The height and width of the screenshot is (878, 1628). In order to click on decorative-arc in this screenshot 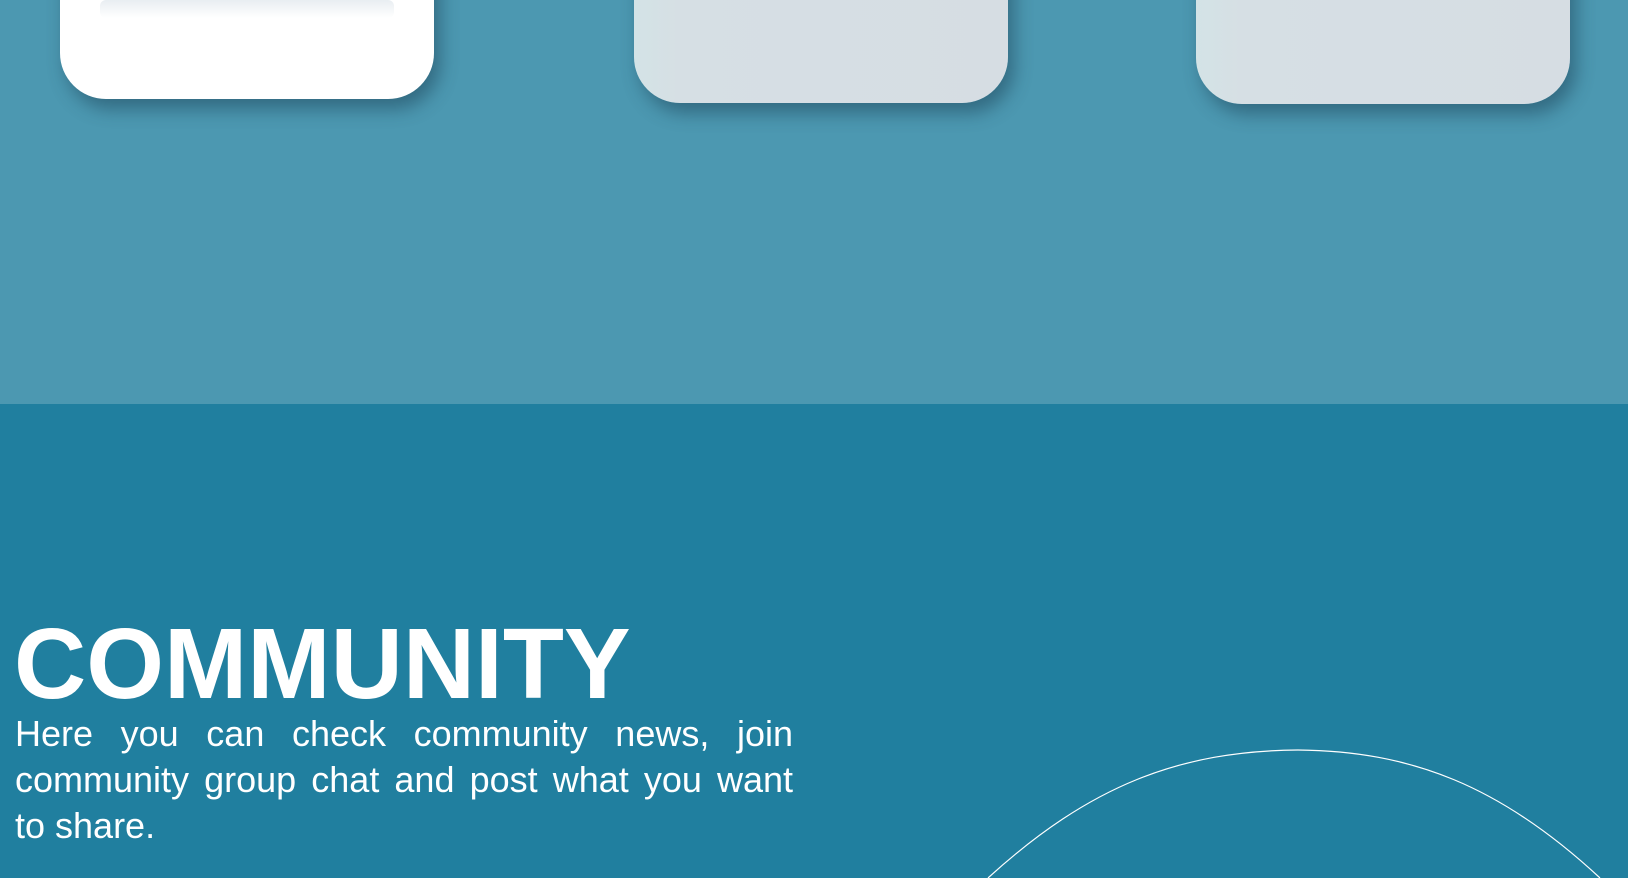, I will do `click(1284, 811)`.